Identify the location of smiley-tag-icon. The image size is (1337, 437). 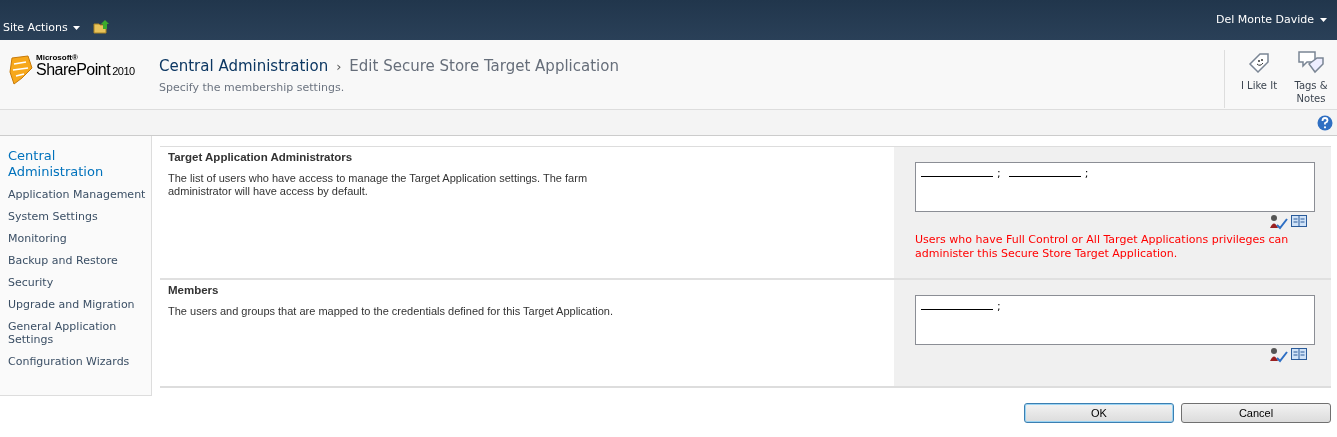
(1259, 63).